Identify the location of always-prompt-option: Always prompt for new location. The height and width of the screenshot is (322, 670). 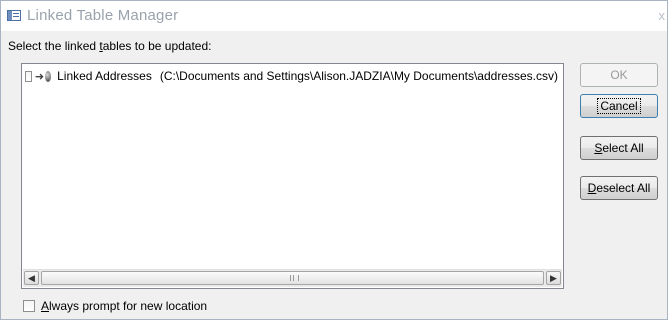
(115, 306).